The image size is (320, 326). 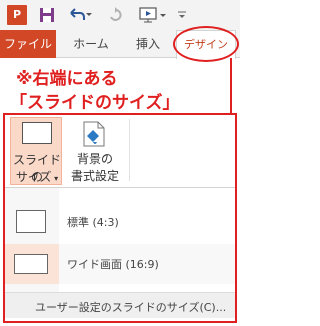 I want to click on save-icon, so click(x=47, y=15).